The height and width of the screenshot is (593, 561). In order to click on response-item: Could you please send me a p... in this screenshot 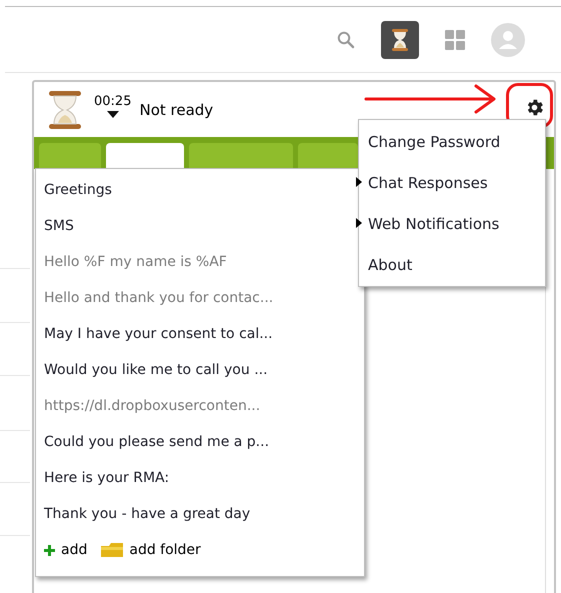, I will do `click(200, 442)`.